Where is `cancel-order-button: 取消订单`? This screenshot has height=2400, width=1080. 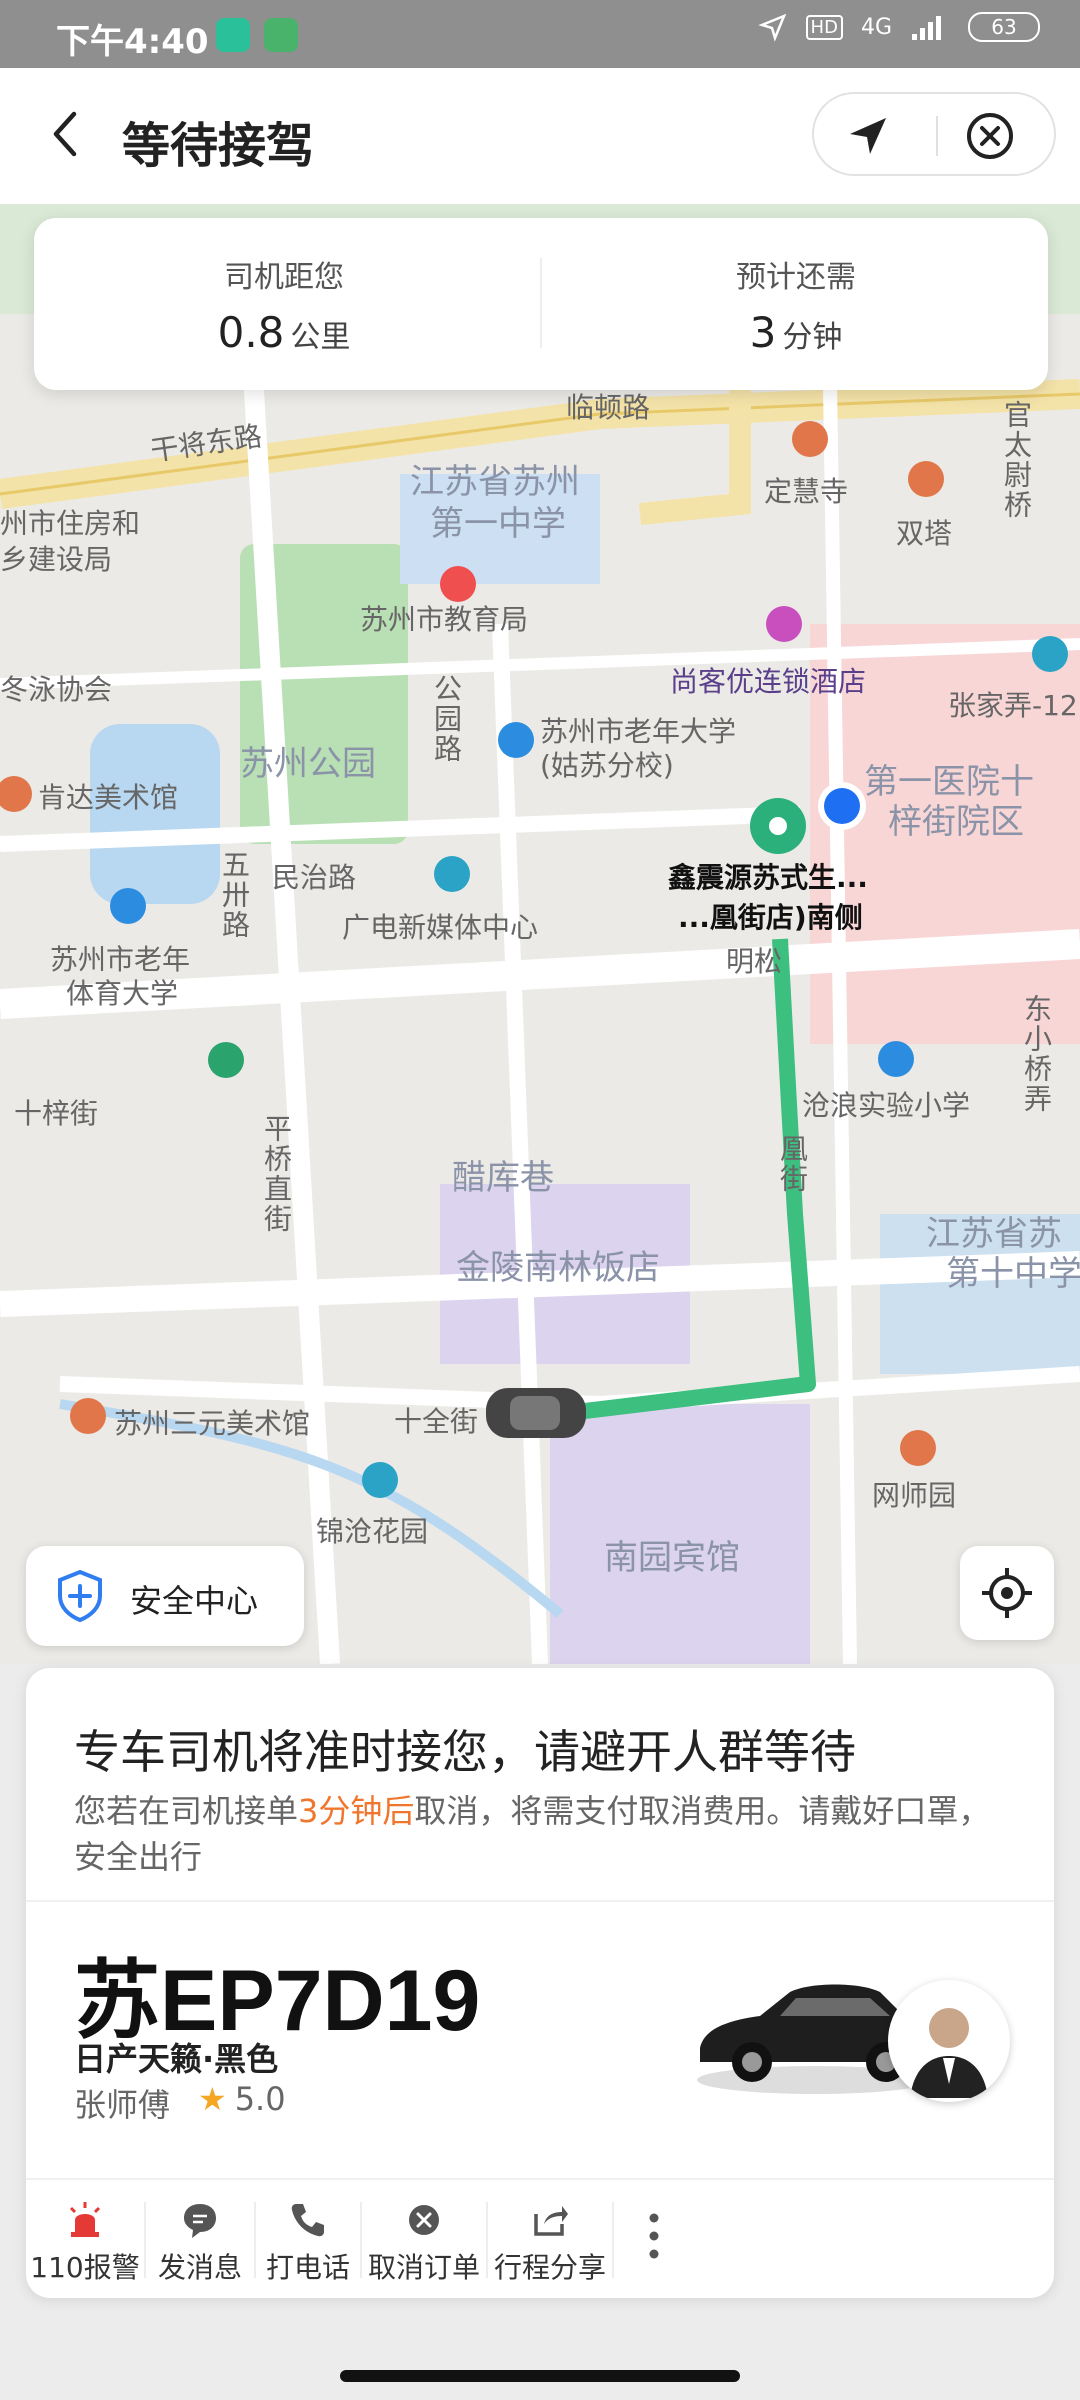 cancel-order-button: 取消订单 is located at coordinates (424, 2240).